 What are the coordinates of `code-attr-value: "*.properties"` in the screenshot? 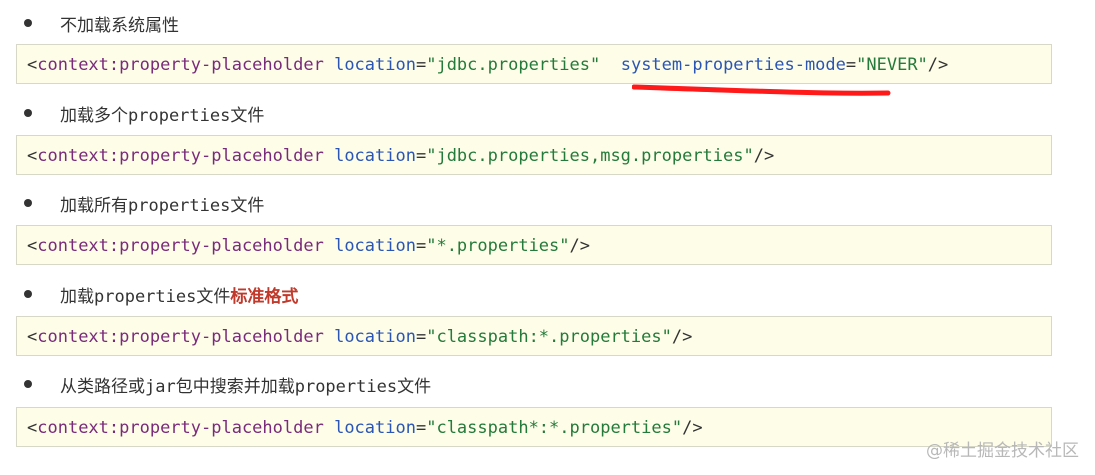 It's located at (498, 246).